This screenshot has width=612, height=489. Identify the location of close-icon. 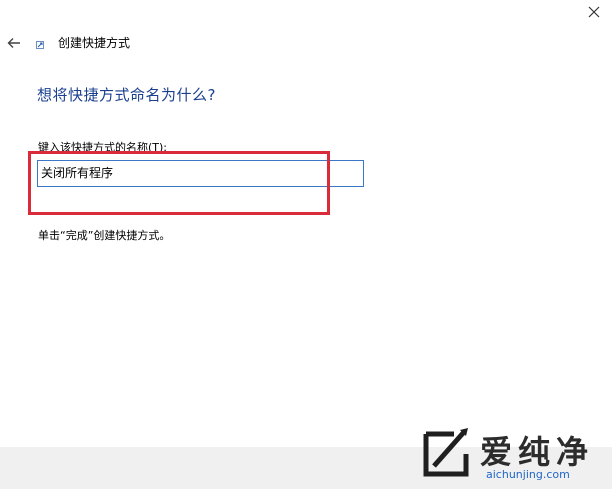
(594, 12).